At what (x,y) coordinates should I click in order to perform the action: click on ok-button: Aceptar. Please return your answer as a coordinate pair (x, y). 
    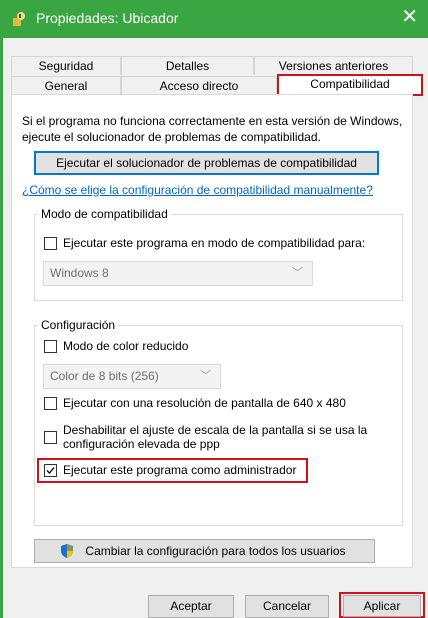
    Looking at the image, I should click on (191, 606).